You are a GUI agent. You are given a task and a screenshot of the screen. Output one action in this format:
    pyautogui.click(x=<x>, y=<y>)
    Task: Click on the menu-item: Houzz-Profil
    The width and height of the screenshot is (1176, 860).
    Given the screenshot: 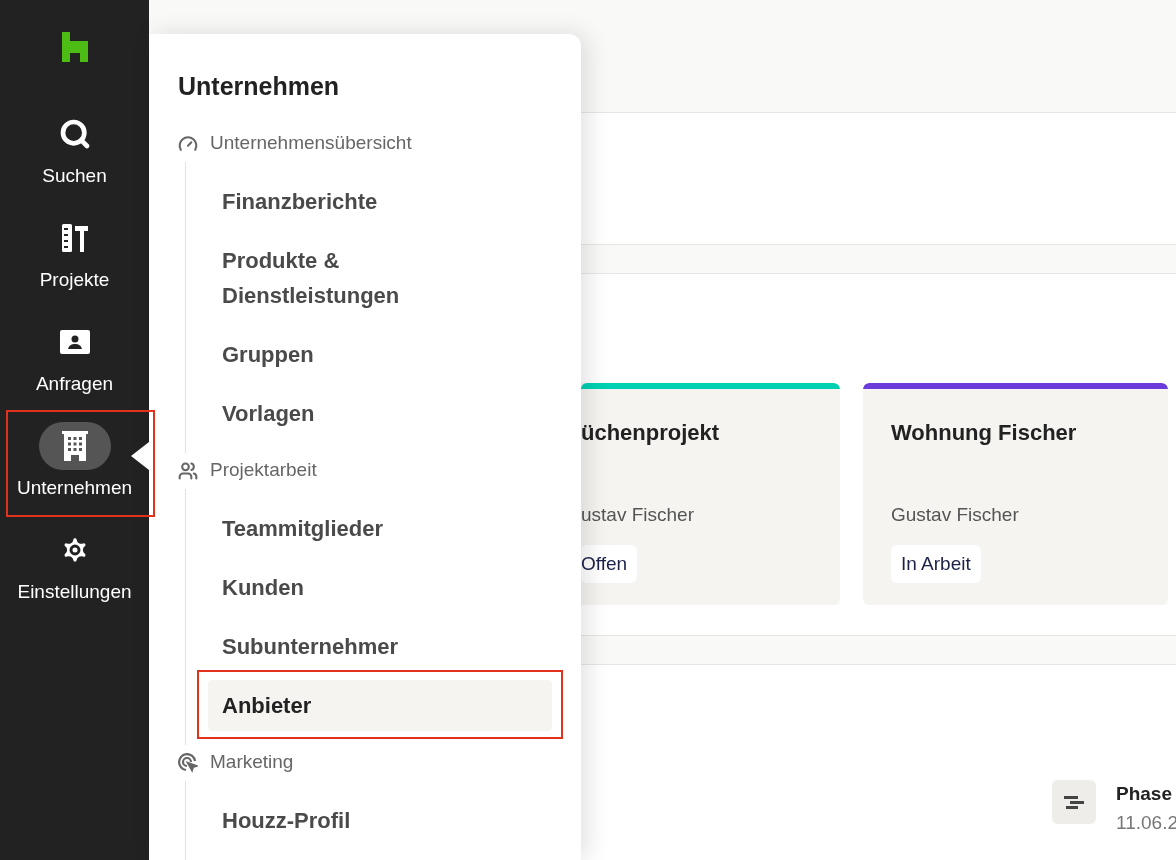 What is the action you would take?
    pyautogui.click(x=380, y=820)
    